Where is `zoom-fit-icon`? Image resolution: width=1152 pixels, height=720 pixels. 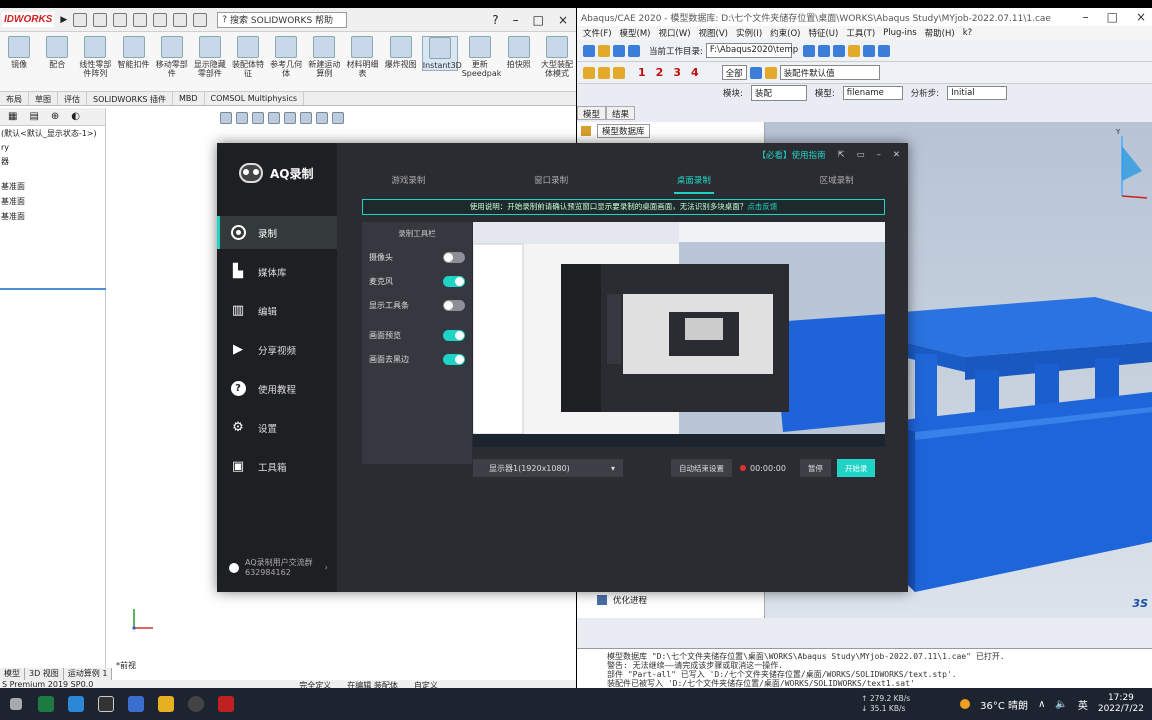 zoom-fit-icon is located at coordinates (226, 118).